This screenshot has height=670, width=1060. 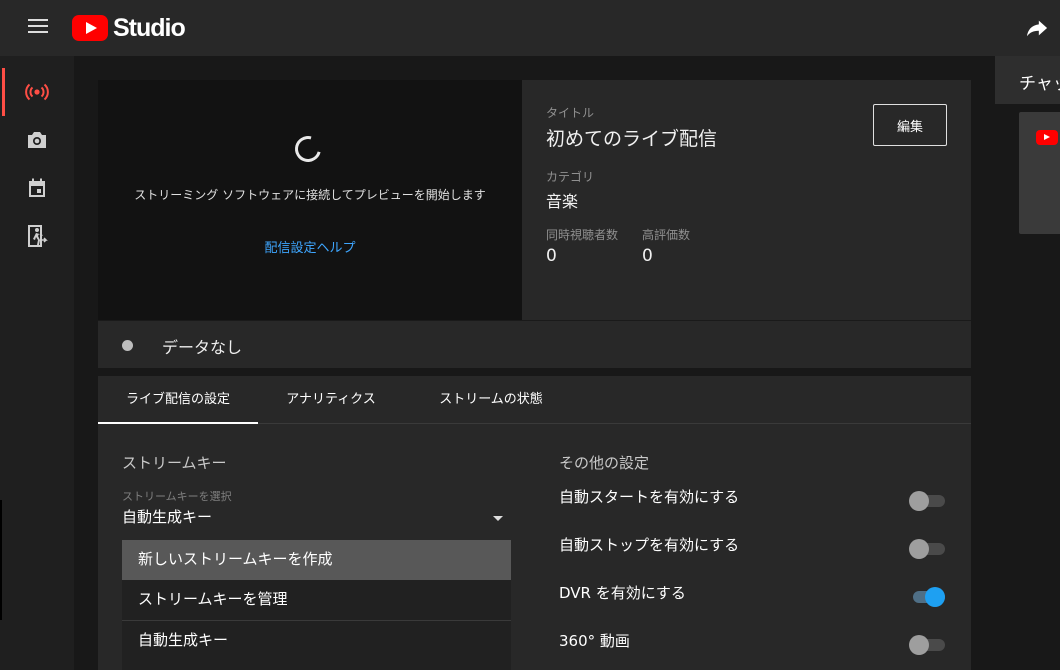 I want to click on loading-spinner-icon, so click(x=308, y=149).